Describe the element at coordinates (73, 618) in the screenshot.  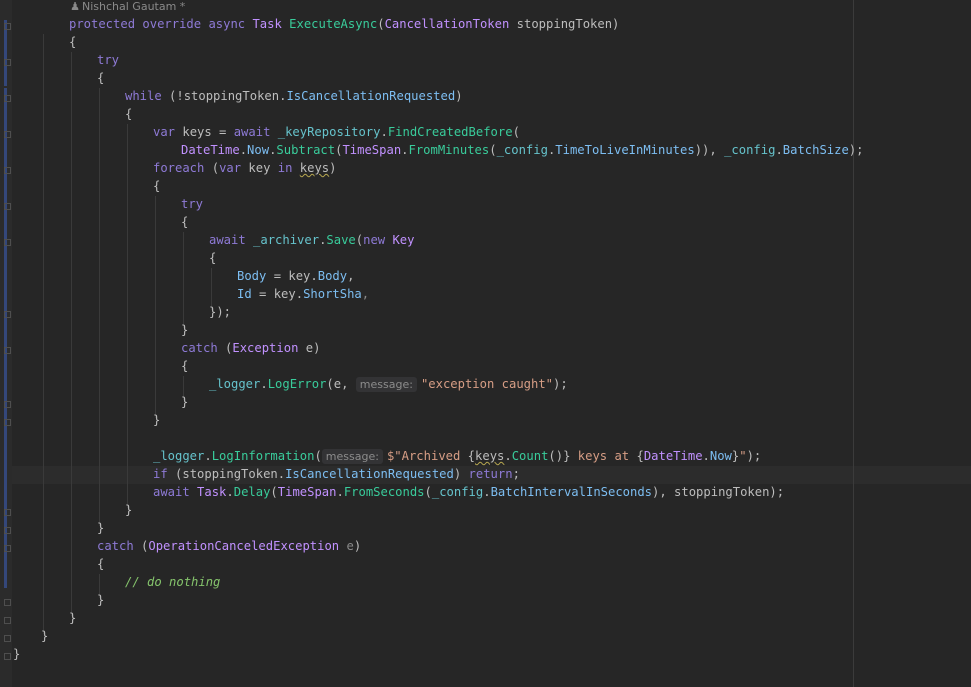
I see `code-line-34: }` at that location.